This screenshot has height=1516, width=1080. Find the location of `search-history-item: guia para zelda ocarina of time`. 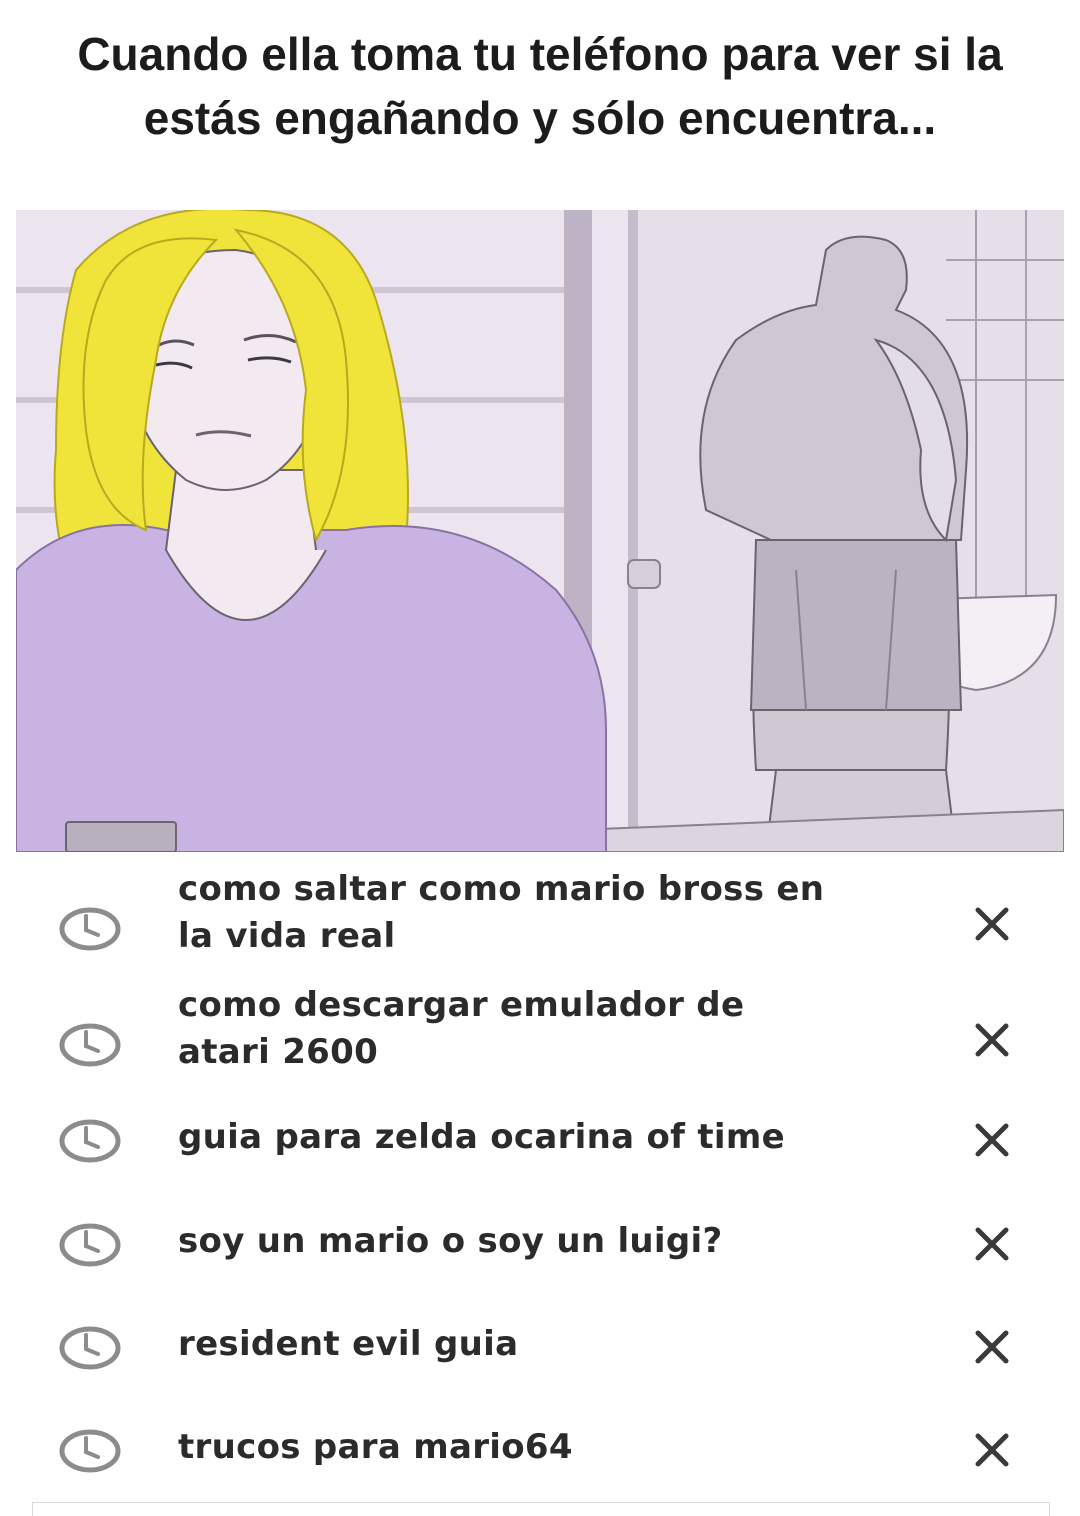

search-history-item: guia para zelda ocarina of time is located at coordinates (540, 1144).